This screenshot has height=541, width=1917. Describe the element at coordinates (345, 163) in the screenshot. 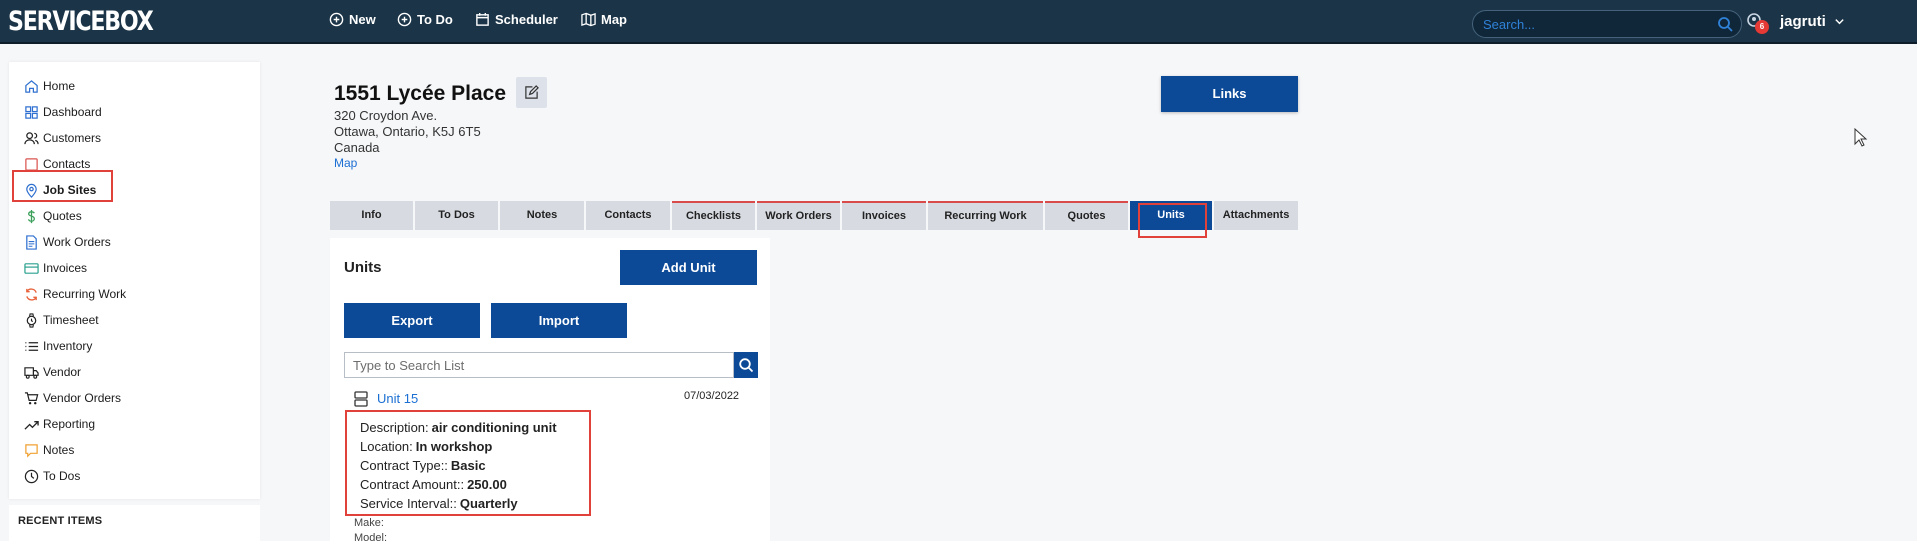

I see `map-link: Map` at that location.